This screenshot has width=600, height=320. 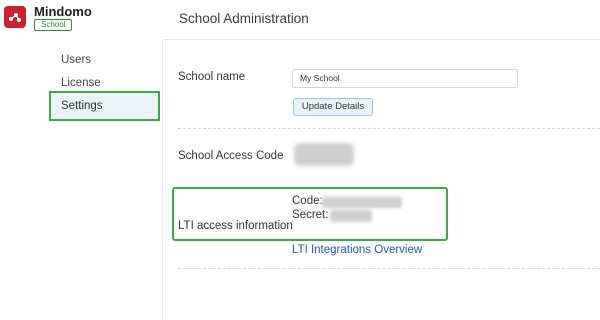 I want to click on page-title: School Administration, so click(x=244, y=18).